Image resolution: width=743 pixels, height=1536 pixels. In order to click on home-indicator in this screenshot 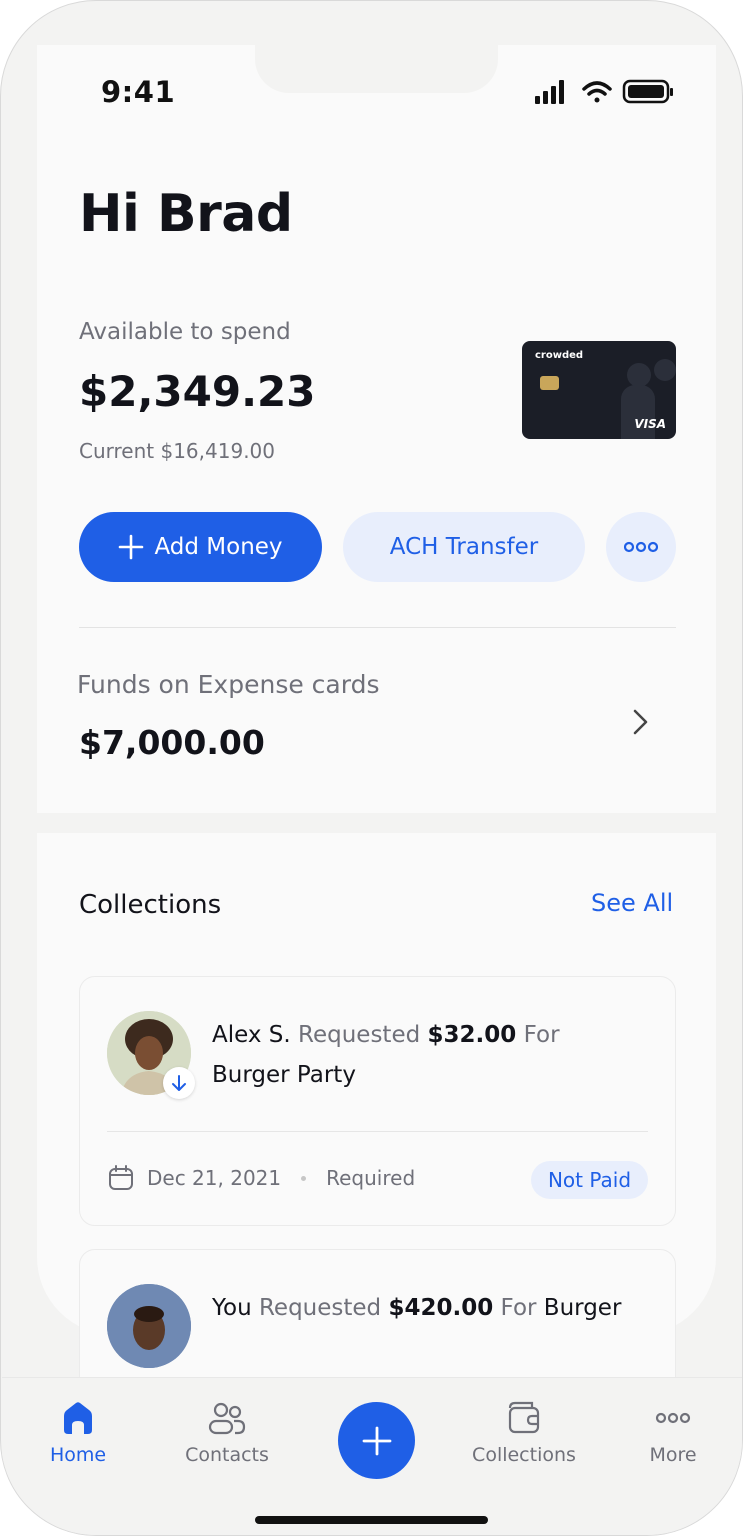, I will do `click(371, 1520)`.